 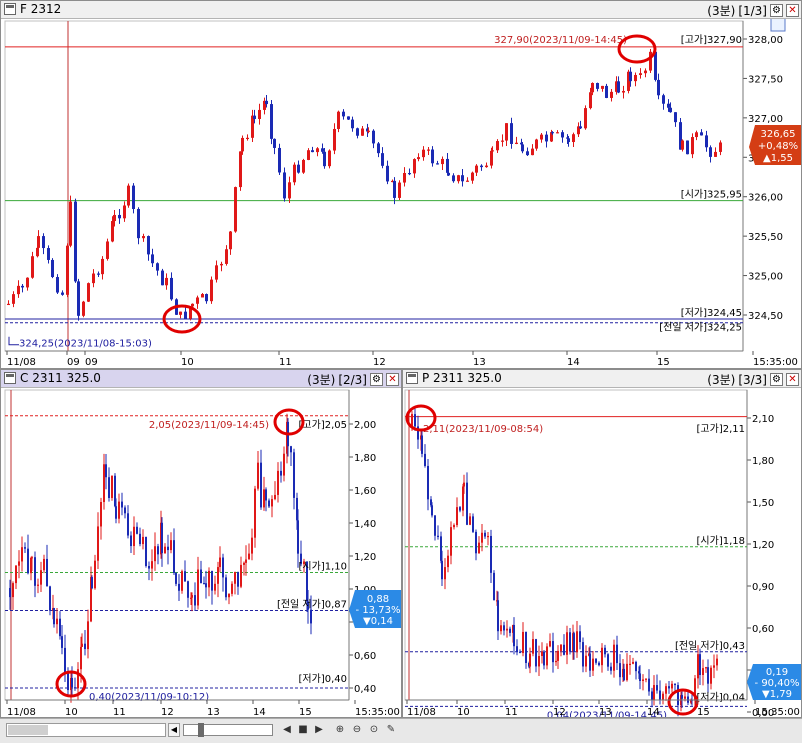 What do you see at coordinates (174, 730) in the screenshot?
I see `scroll-left-icon: ◀` at bounding box center [174, 730].